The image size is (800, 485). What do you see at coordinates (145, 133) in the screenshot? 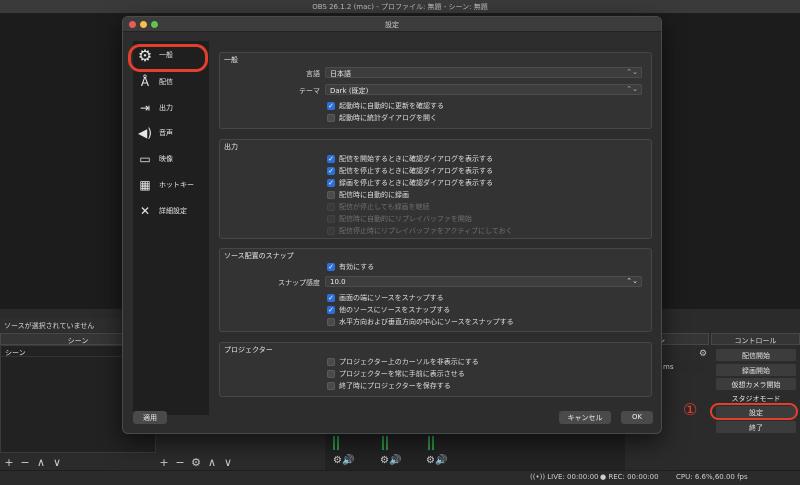
I see `speaker-icon: ◀)` at bounding box center [145, 133].